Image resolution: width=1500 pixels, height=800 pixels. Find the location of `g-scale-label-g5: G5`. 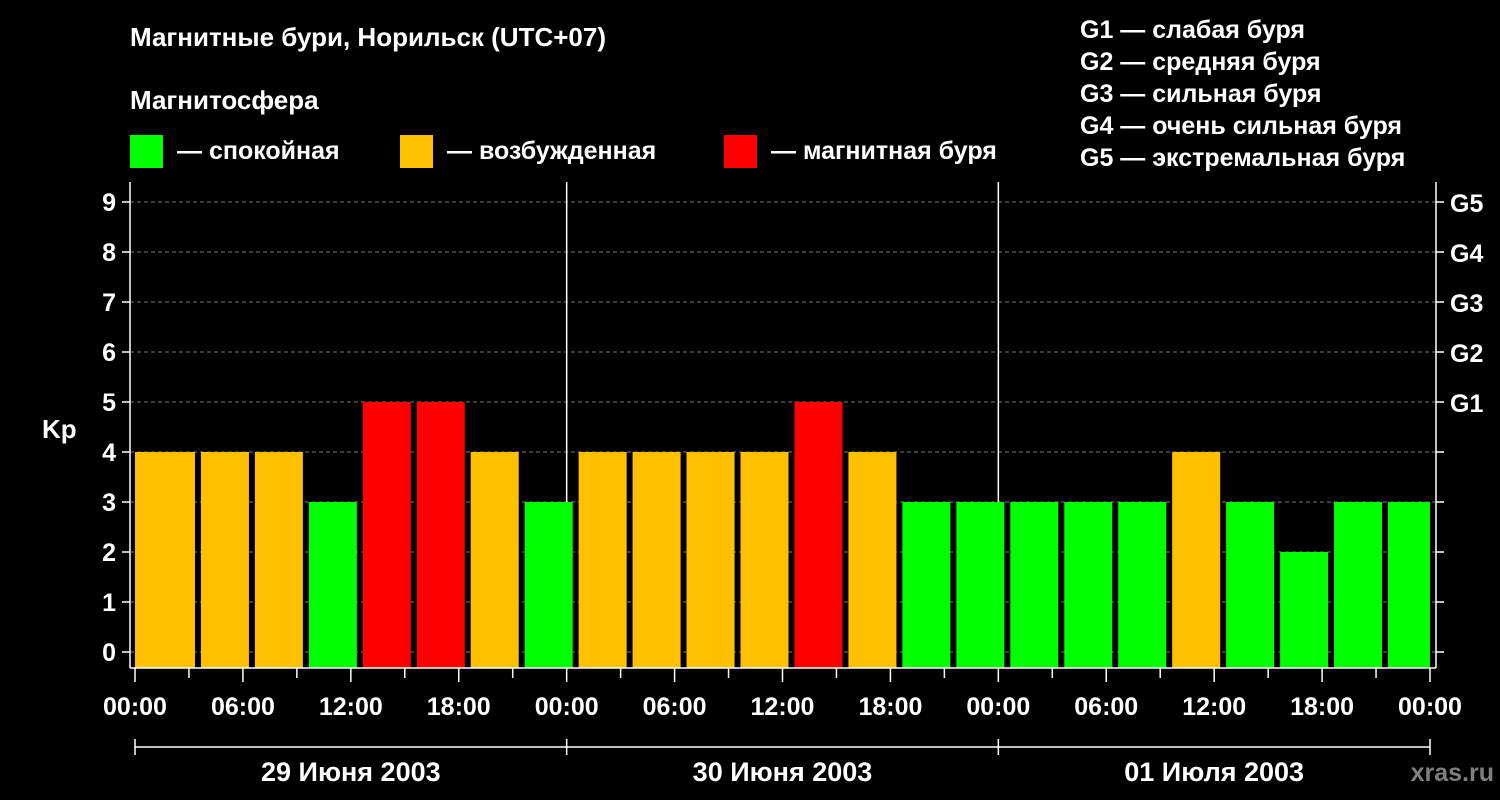

g-scale-label-g5: G5 is located at coordinates (1466, 204).